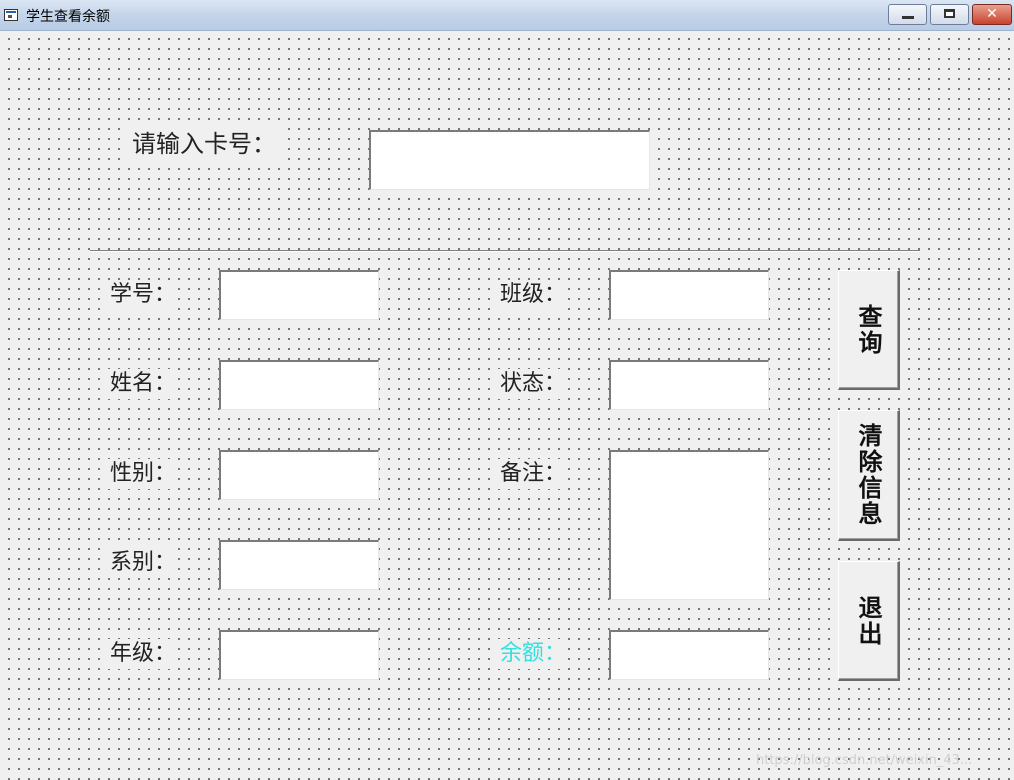 This screenshot has height=780, width=1014. I want to click on window-title: 学生查看余额, so click(68, 17).